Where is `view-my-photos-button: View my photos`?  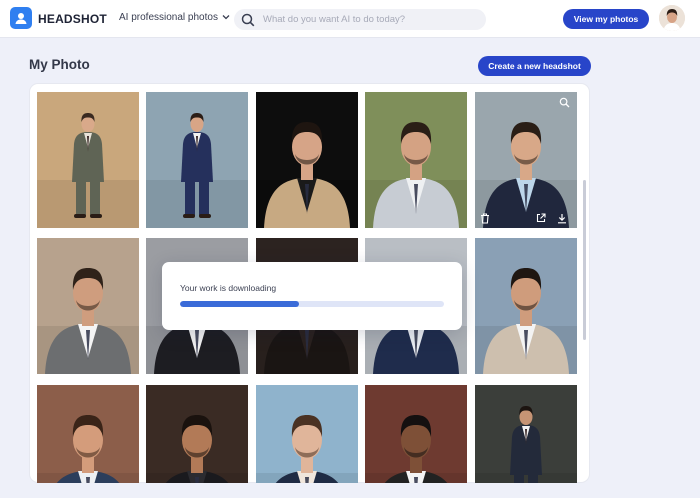 view-my-photos-button: View my photos is located at coordinates (606, 19).